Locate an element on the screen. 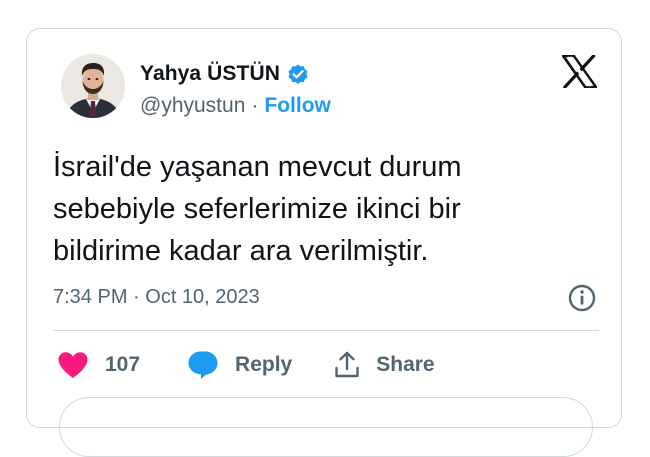 The height and width of the screenshot is (457, 650). like-button: 107 is located at coordinates (98, 365).